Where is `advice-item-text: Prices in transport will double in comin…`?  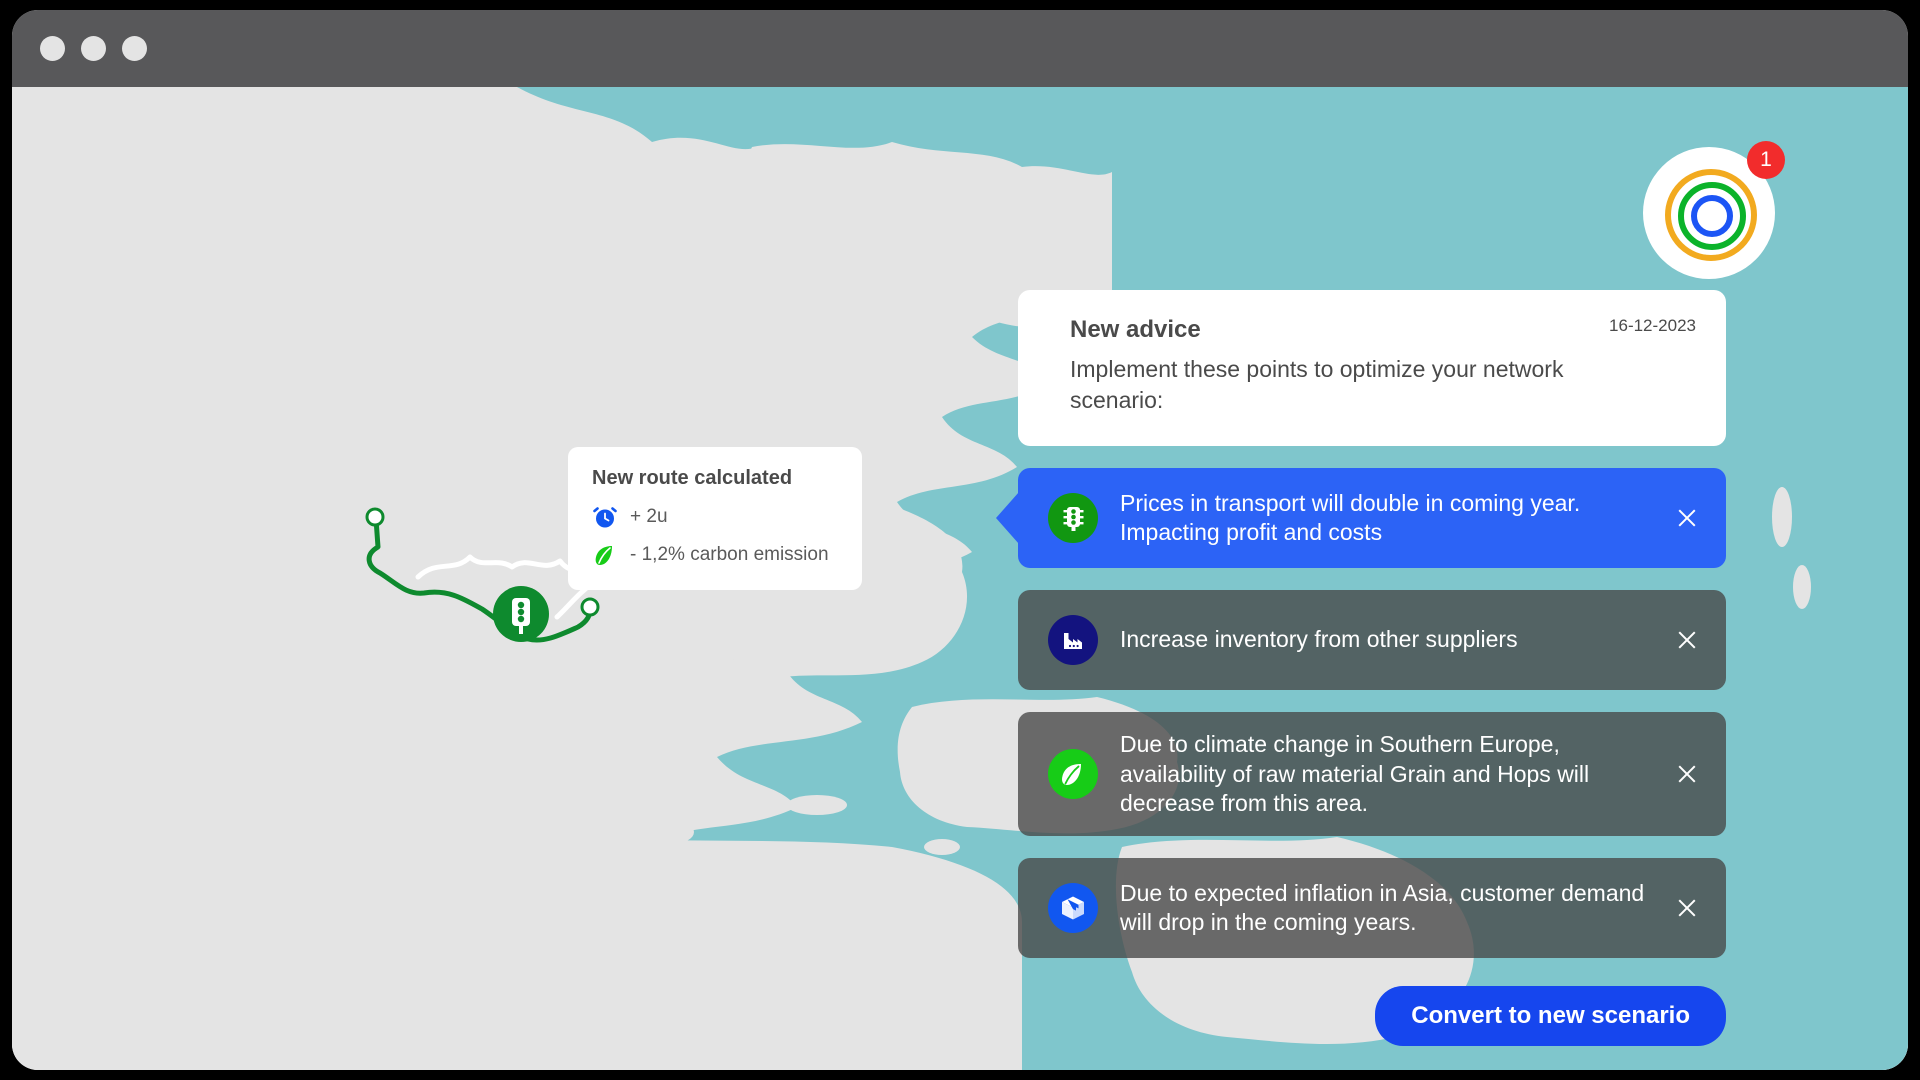
advice-item-text: Prices in transport will double in comin… is located at coordinates (1350, 517).